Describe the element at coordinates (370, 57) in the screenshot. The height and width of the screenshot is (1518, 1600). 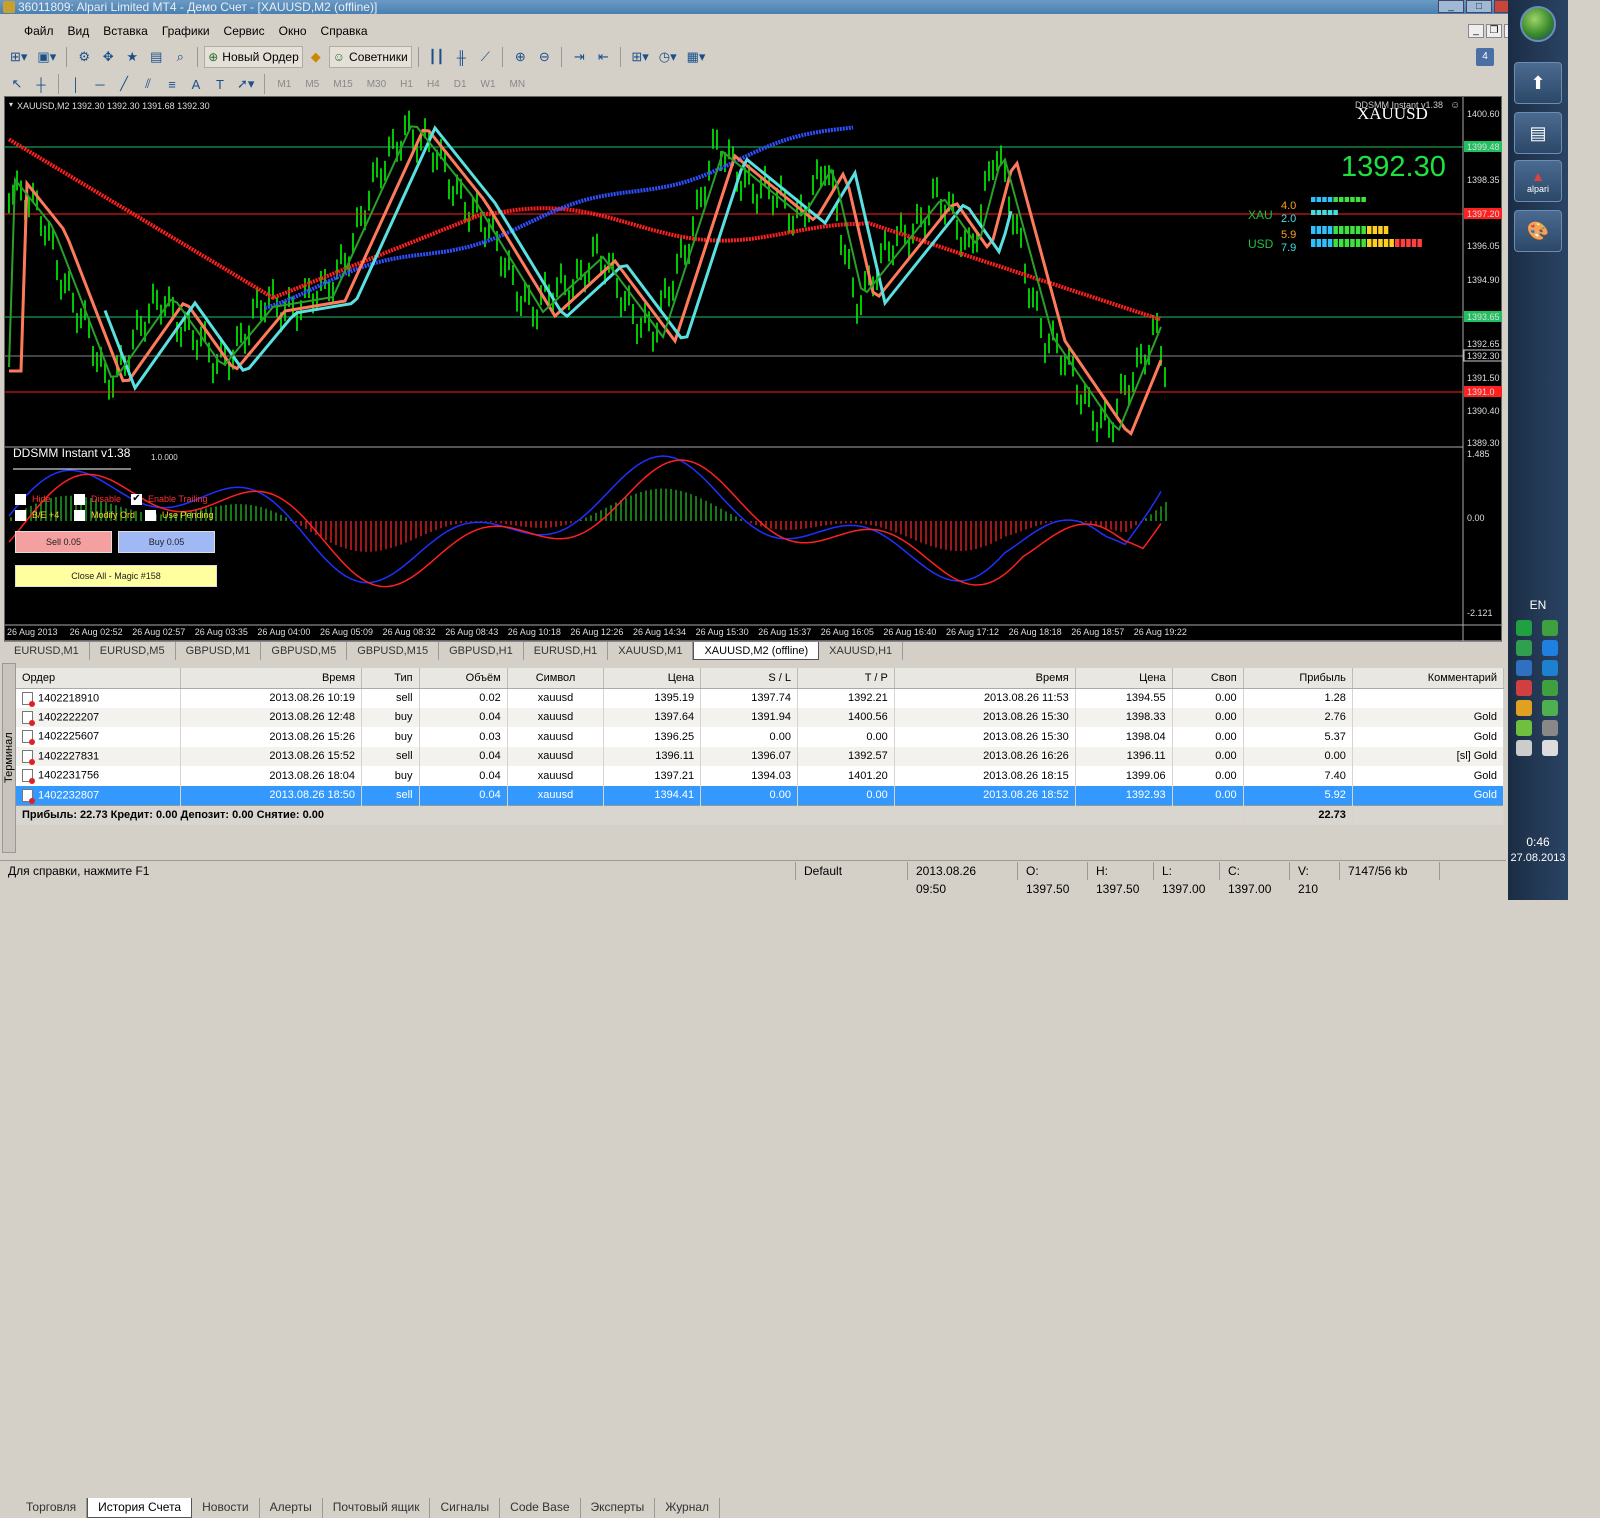
I see `experts-button: ☺ Советники` at that location.